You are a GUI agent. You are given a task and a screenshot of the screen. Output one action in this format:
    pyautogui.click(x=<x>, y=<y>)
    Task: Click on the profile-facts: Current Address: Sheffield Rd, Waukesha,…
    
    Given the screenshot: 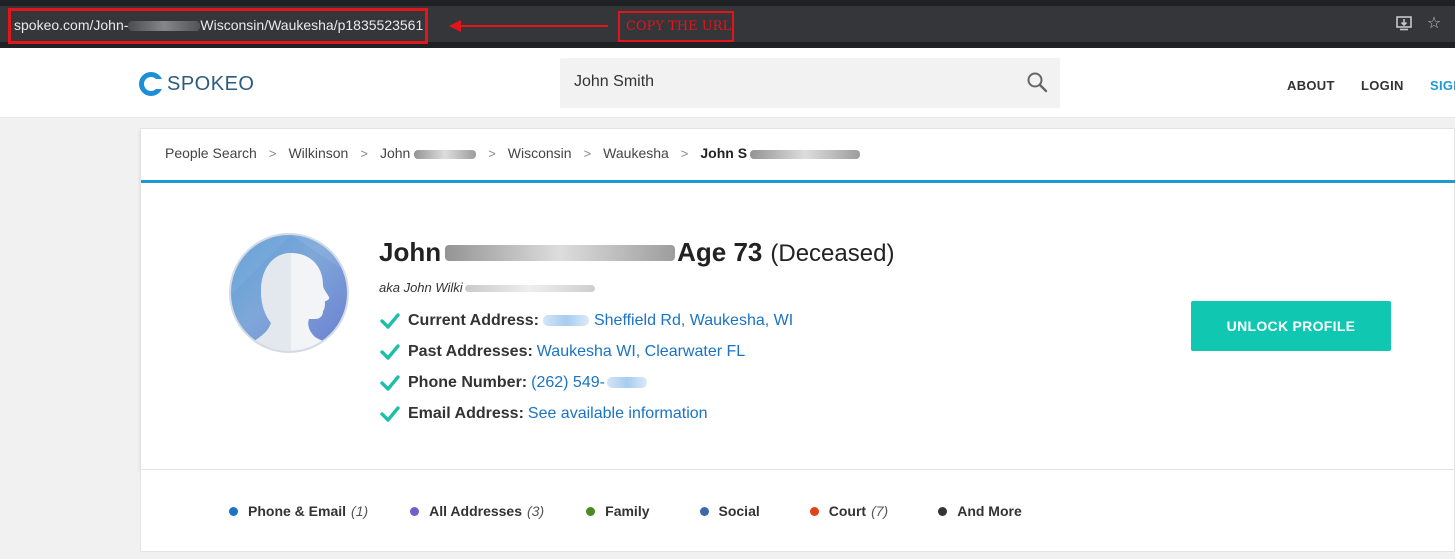 What is the action you would take?
    pyautogui.click(x=586, y=367)
    